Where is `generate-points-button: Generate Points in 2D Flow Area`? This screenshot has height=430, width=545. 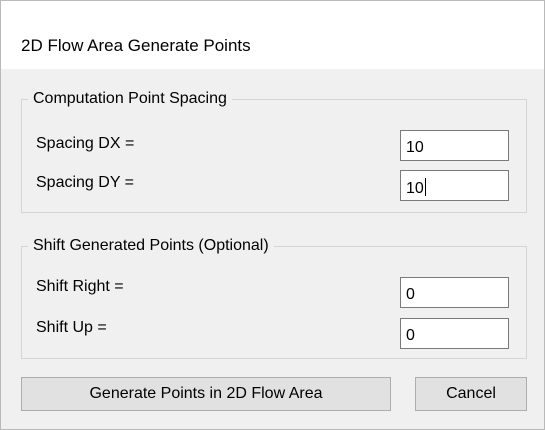 generate-points-button: Generate Points in 2D Flow Area is located at coordinates (206, 394).